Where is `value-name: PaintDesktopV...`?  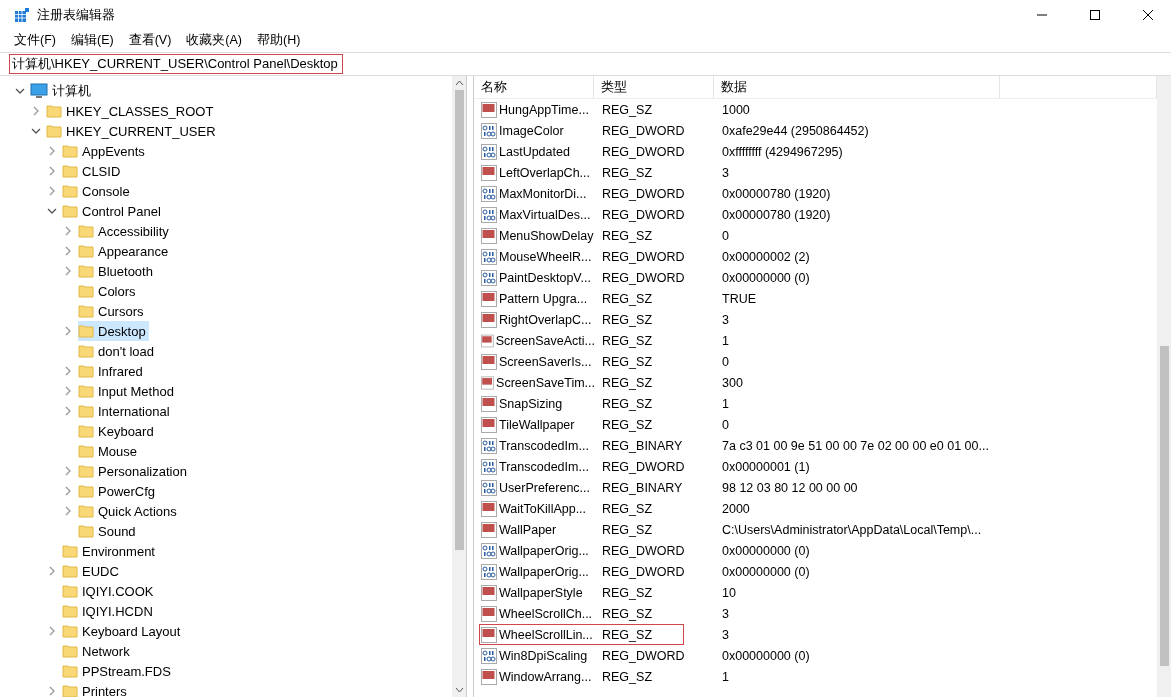
value-name: PaintDesktopV... is located at coordinates (545, 277).